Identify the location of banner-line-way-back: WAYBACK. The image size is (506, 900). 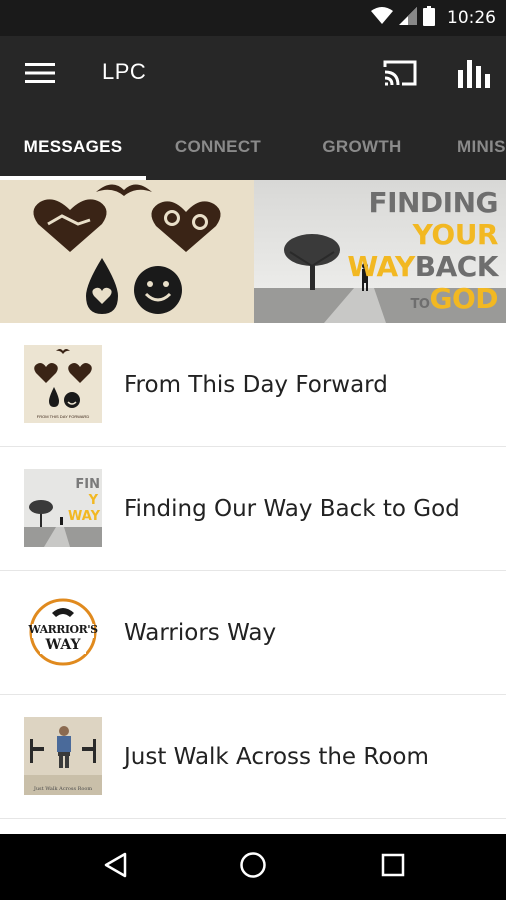
(422, 267).